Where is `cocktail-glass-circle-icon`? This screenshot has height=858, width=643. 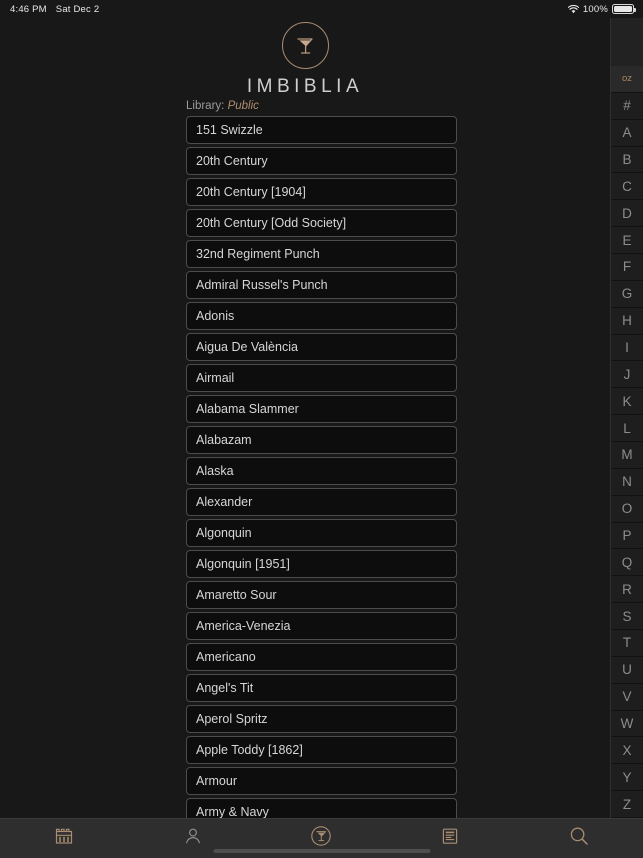
cocktail-glass-circle-icon is located at coordinates (321, 838).